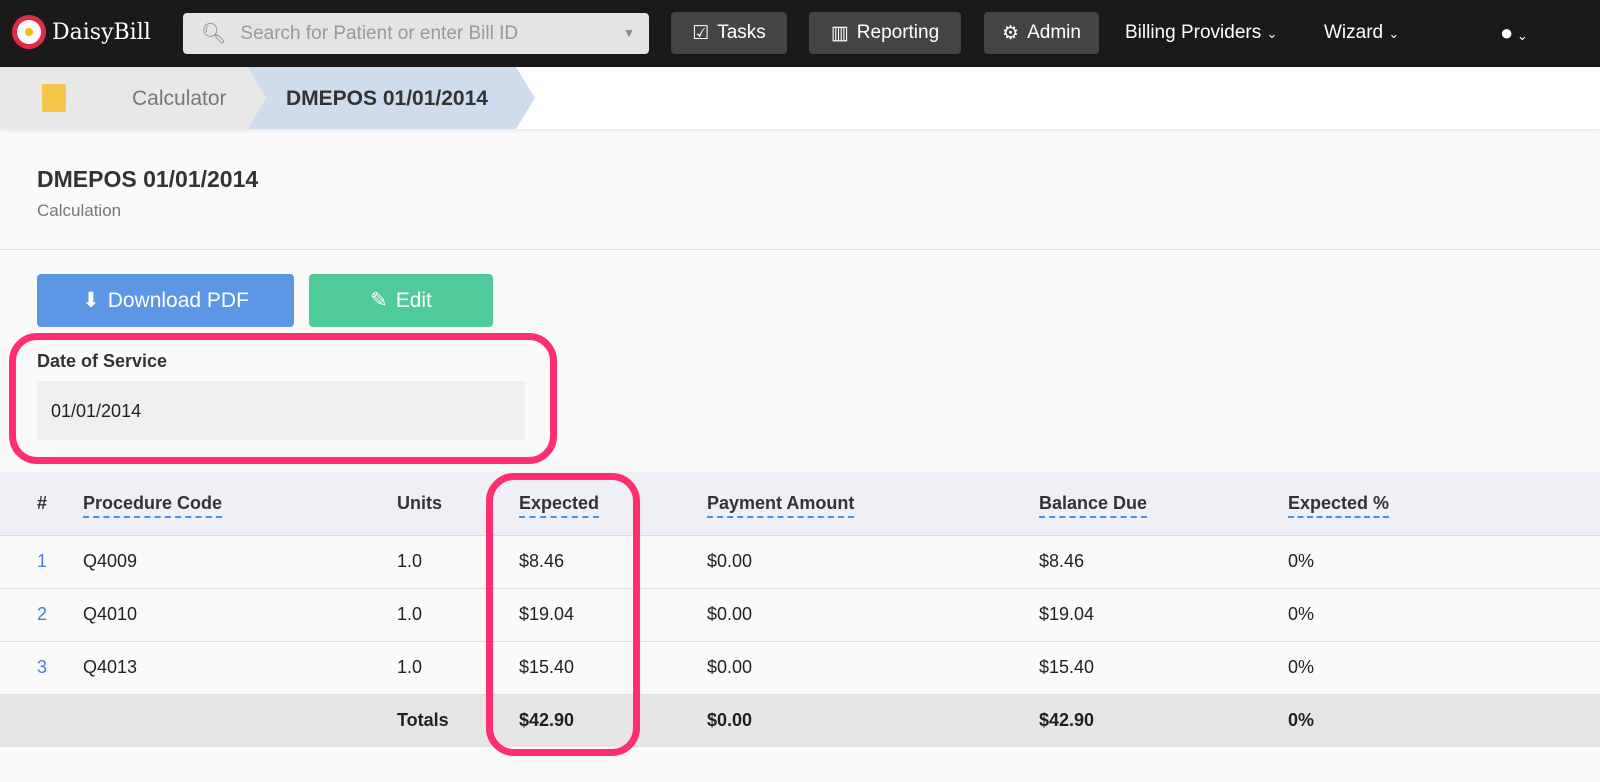 The image size is (1600, 782). I want to click on tasks-label: Tasks, so click(741, 32).